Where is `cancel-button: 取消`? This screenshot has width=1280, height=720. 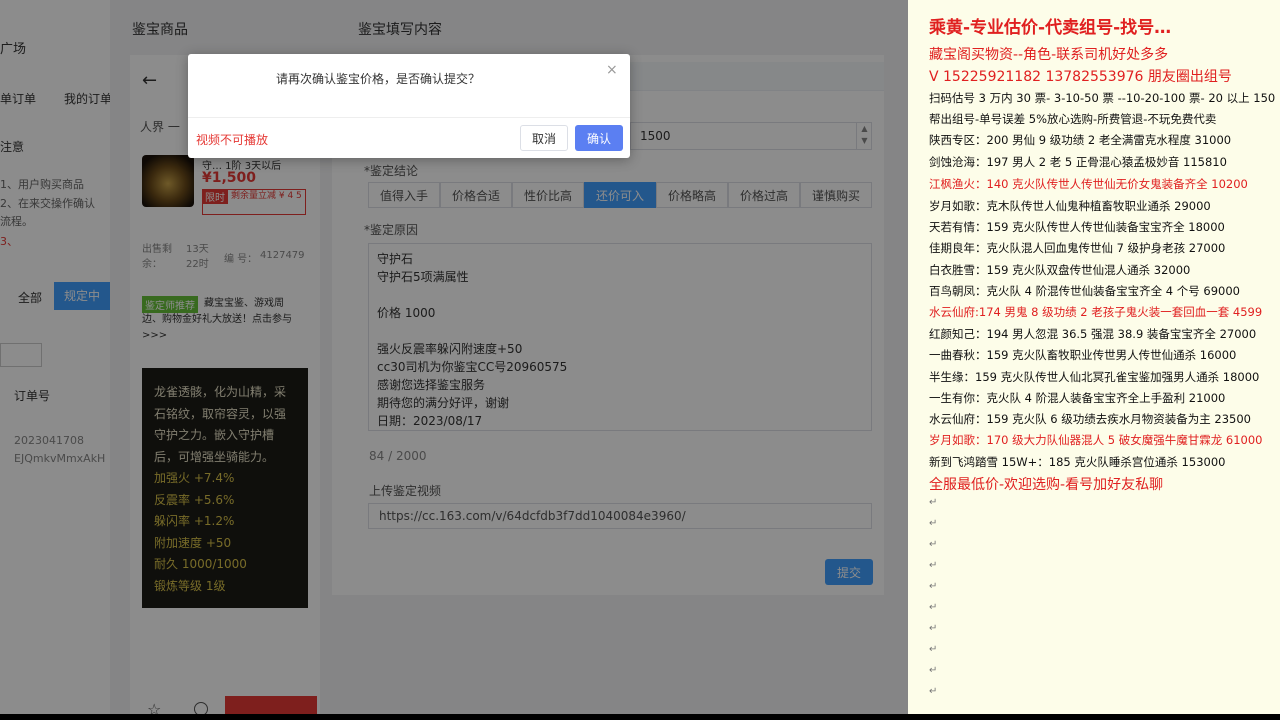
cancel-button: 取消 is located at coordinates (544, 138).